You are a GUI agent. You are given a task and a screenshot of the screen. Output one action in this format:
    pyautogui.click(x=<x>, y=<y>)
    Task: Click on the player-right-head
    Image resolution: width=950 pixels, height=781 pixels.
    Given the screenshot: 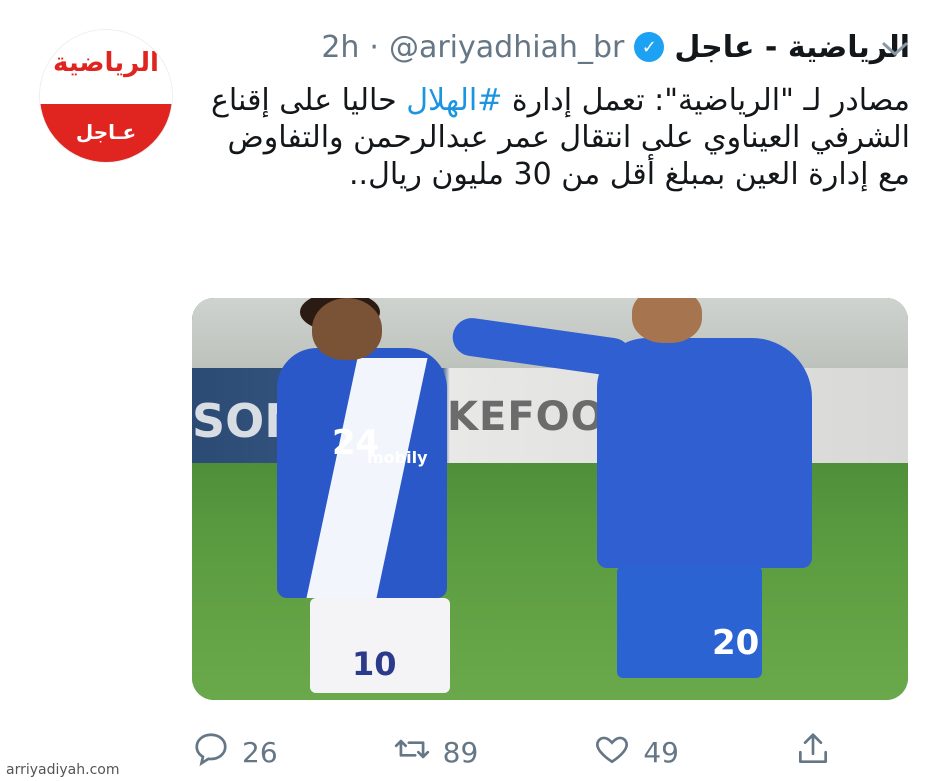 What is the action you would take?
    pyautogui.click(x=667, y=320)
    